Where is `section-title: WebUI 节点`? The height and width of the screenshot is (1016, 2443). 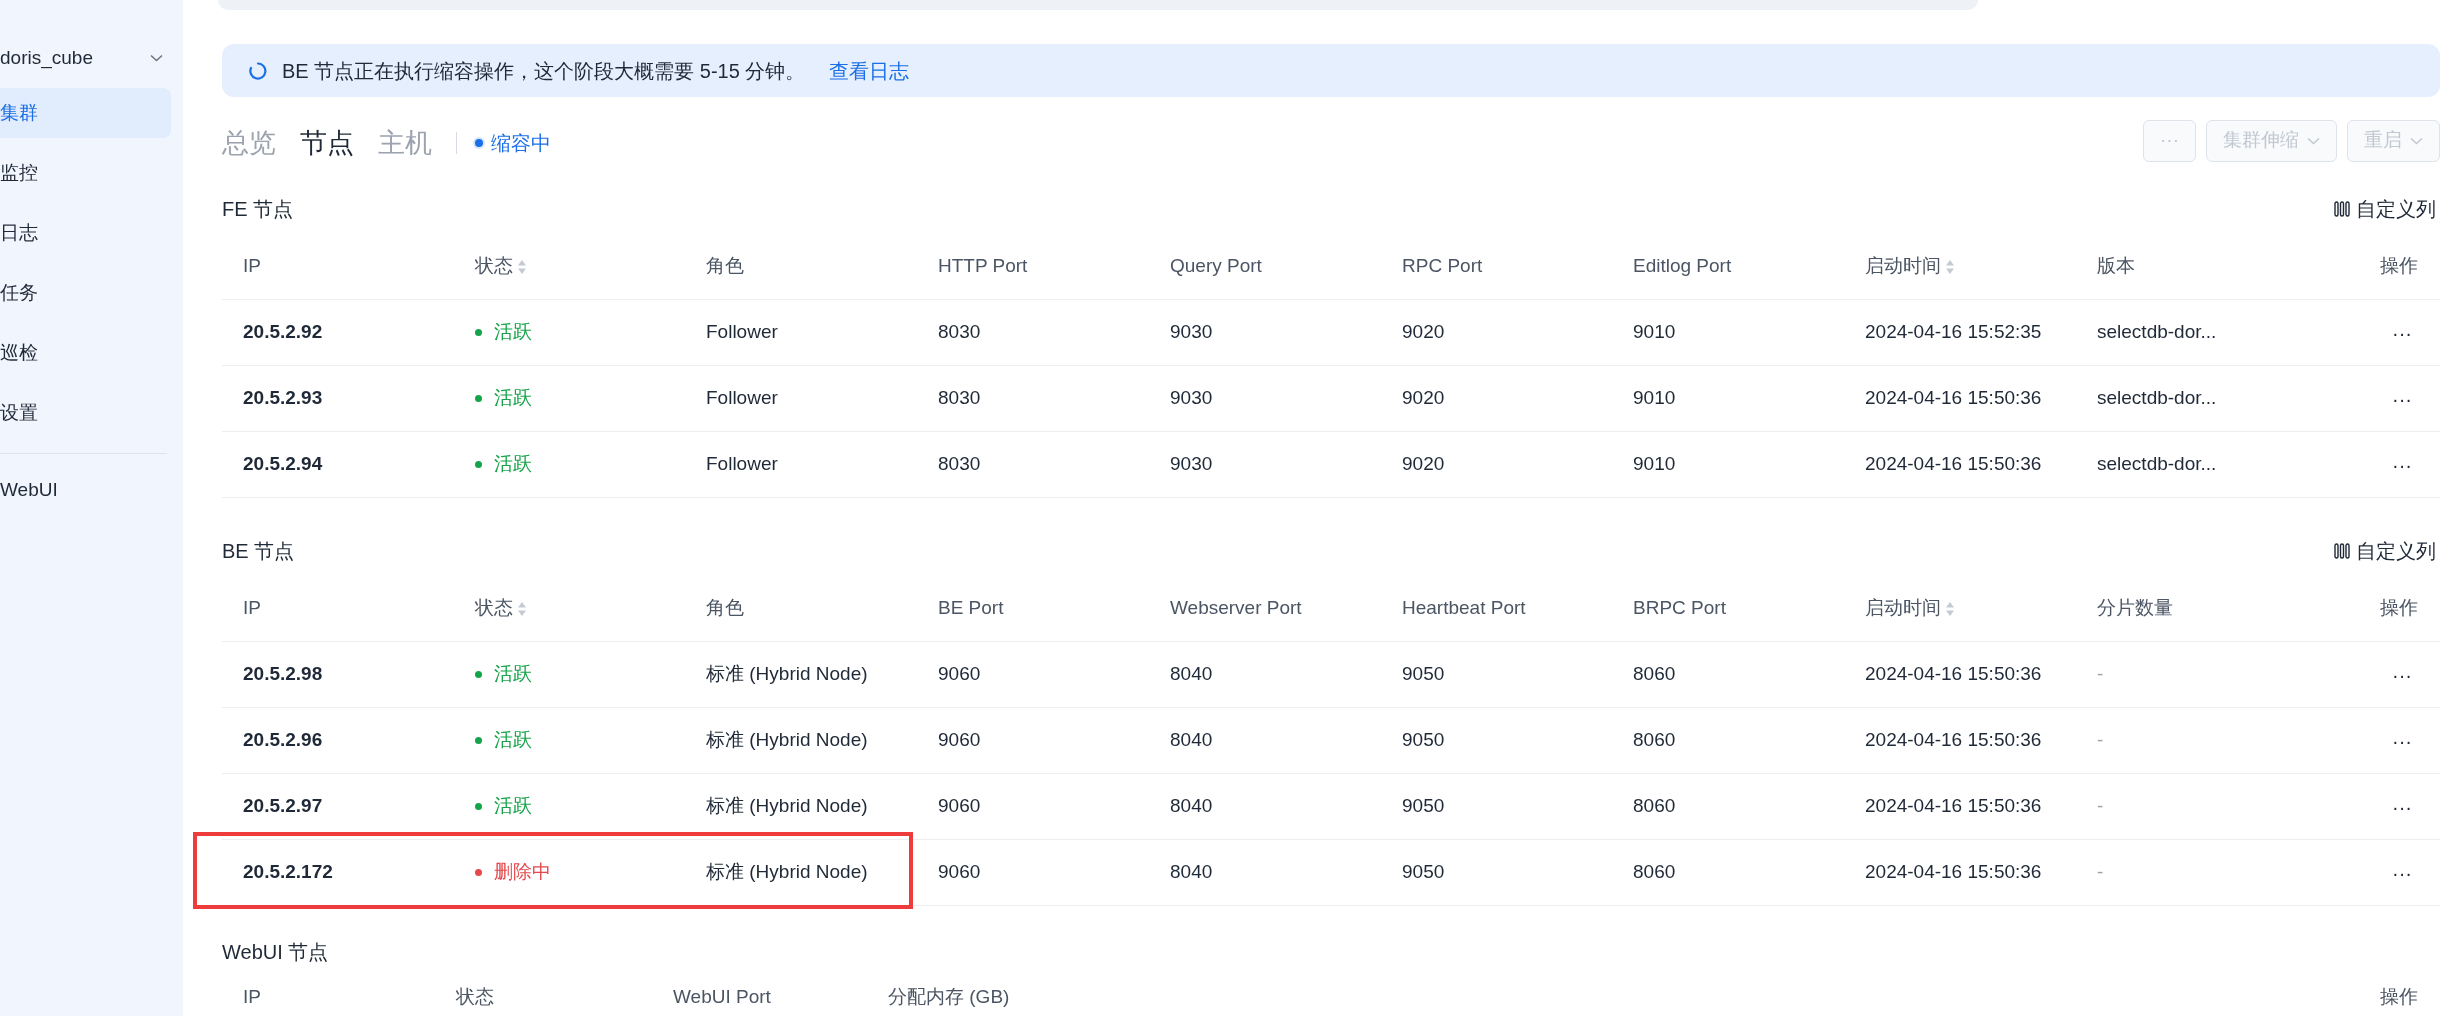
section-title: WebUI 节点 is located at coordinates (275, 952).